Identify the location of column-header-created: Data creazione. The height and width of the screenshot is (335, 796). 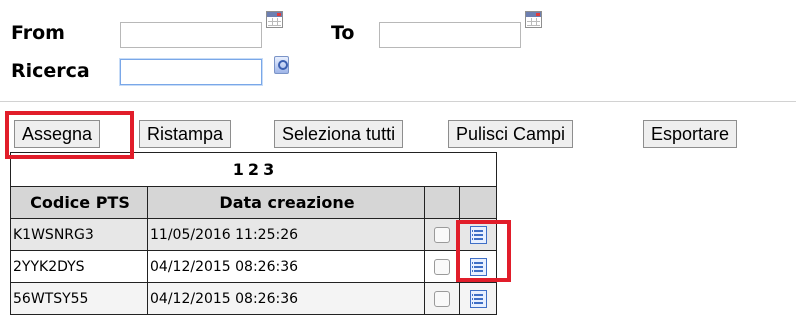
(286, 202).